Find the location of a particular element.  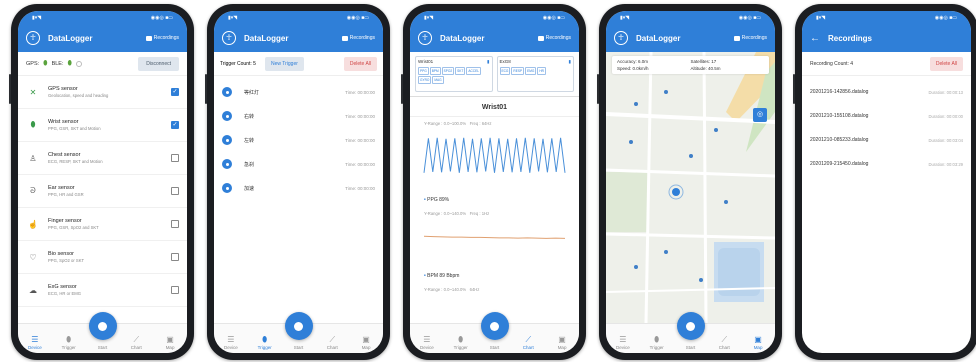

chest-sensor-icon: ♙ is located at coordinates (33, 158).